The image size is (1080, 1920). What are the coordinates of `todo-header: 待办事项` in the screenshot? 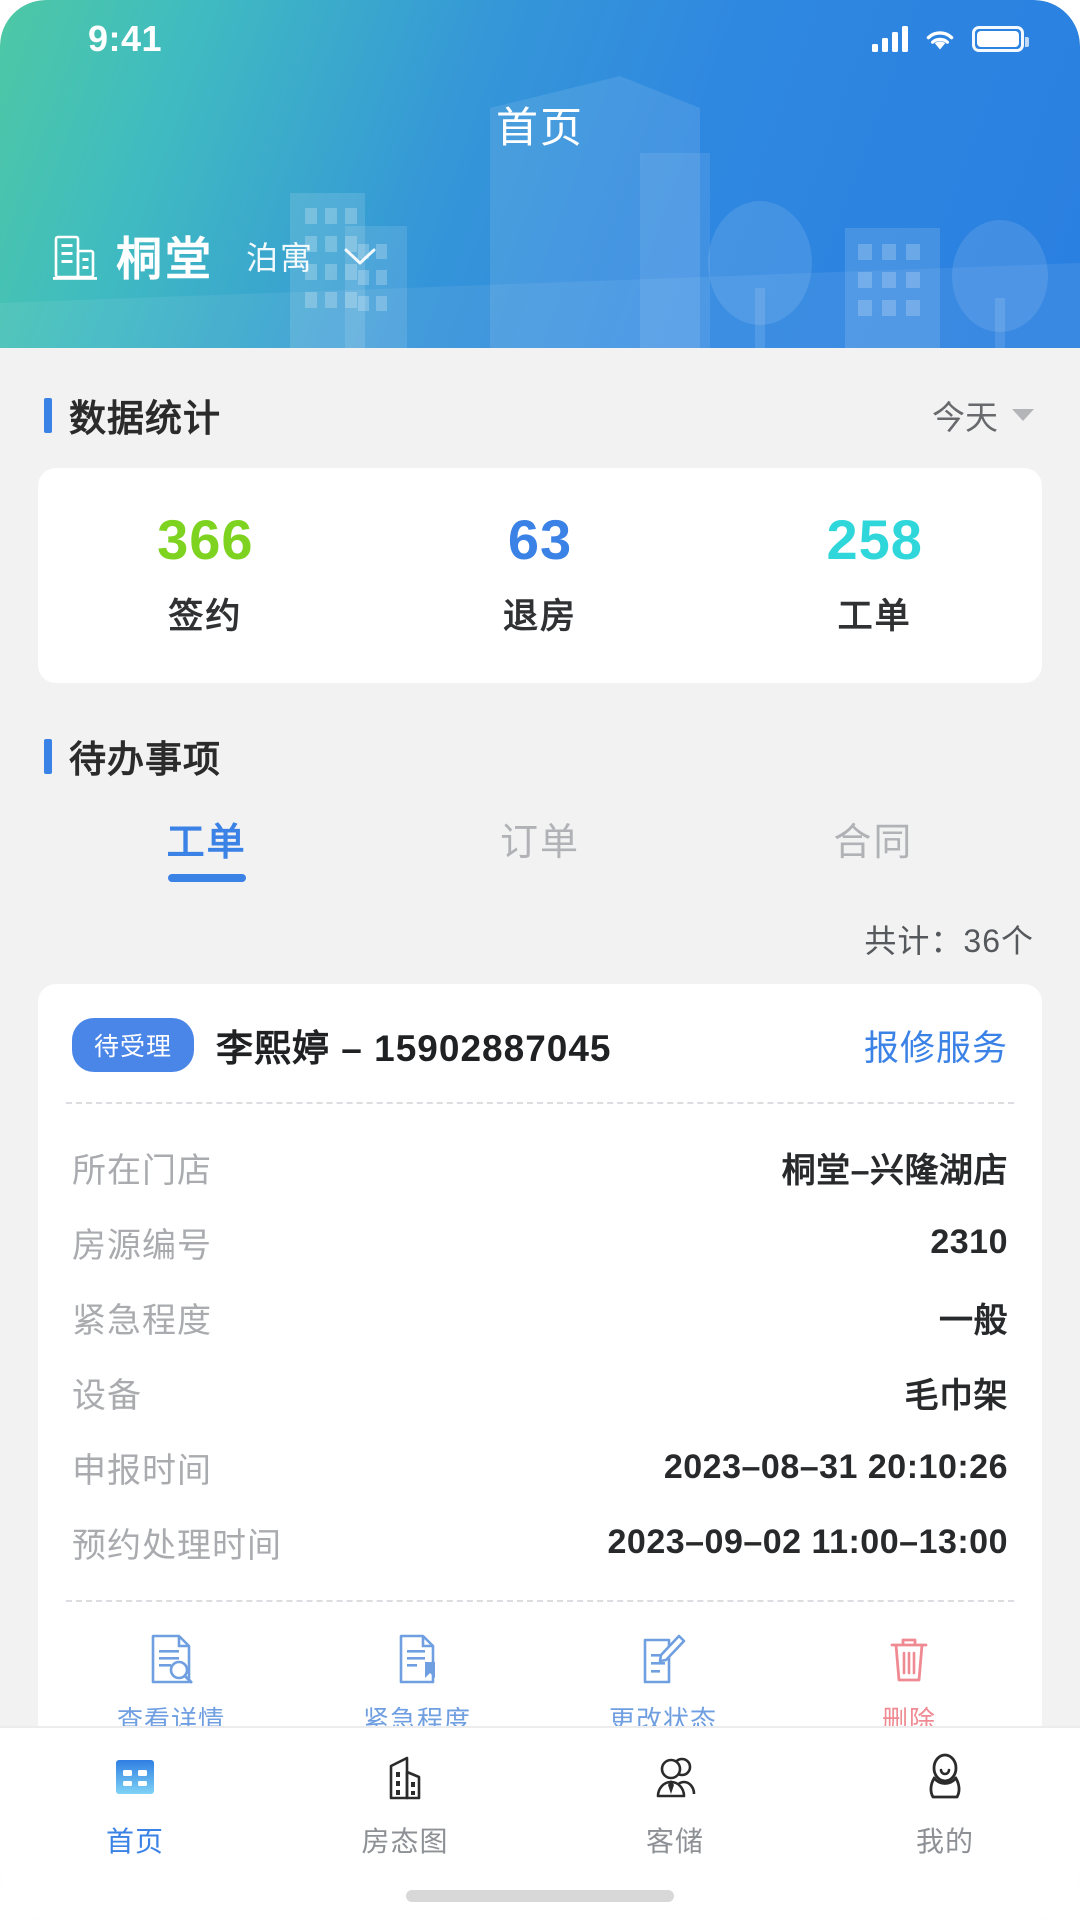 It's located at (540, 736).